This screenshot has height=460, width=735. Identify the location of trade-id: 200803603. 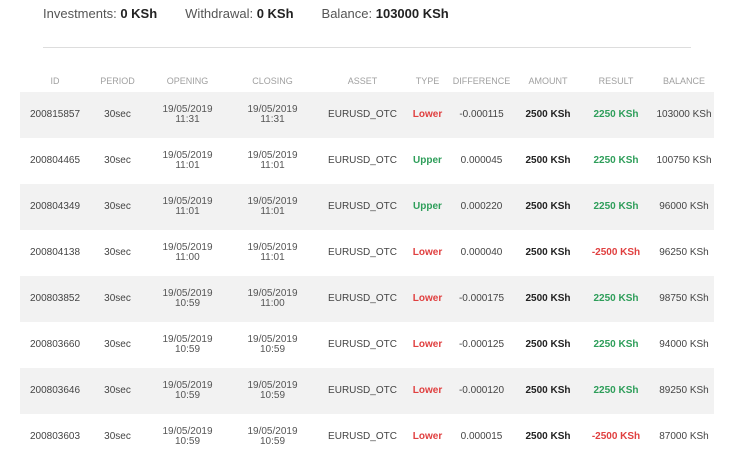
(55, 437).